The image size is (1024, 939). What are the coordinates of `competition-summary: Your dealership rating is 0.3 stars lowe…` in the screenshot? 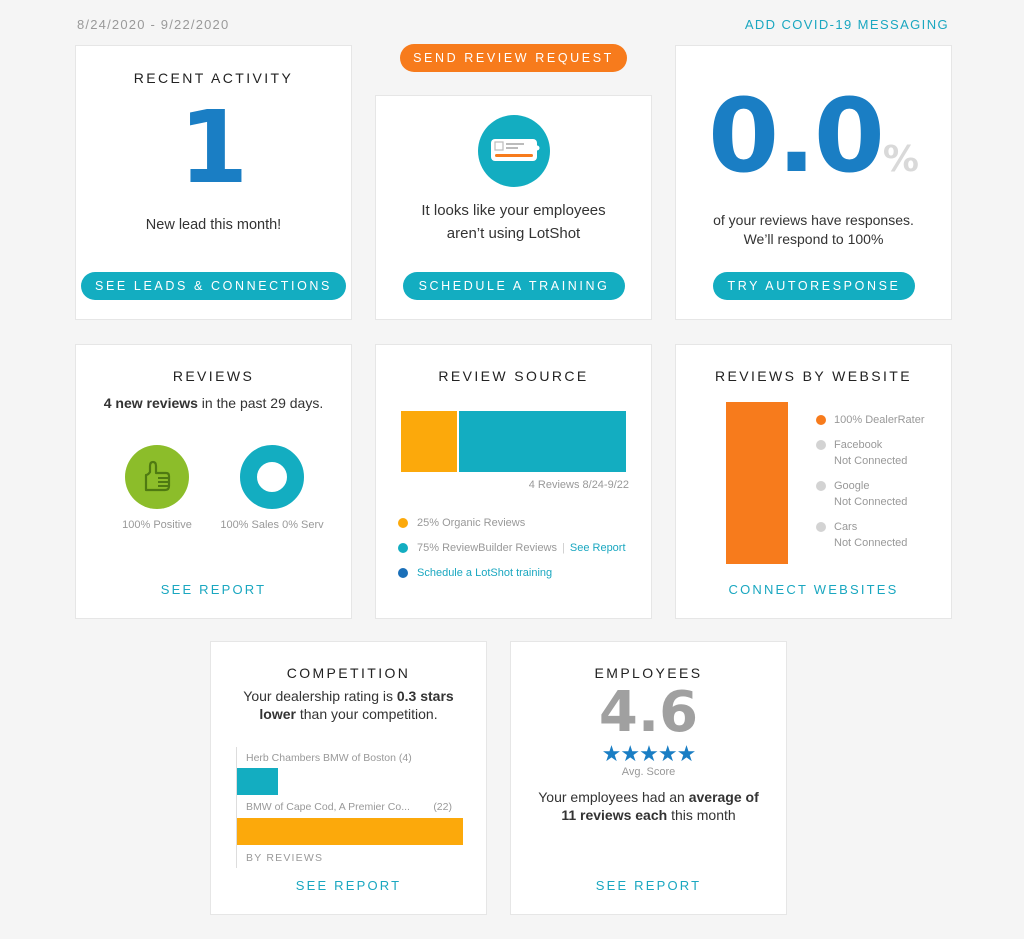 It's located at (348, 705).